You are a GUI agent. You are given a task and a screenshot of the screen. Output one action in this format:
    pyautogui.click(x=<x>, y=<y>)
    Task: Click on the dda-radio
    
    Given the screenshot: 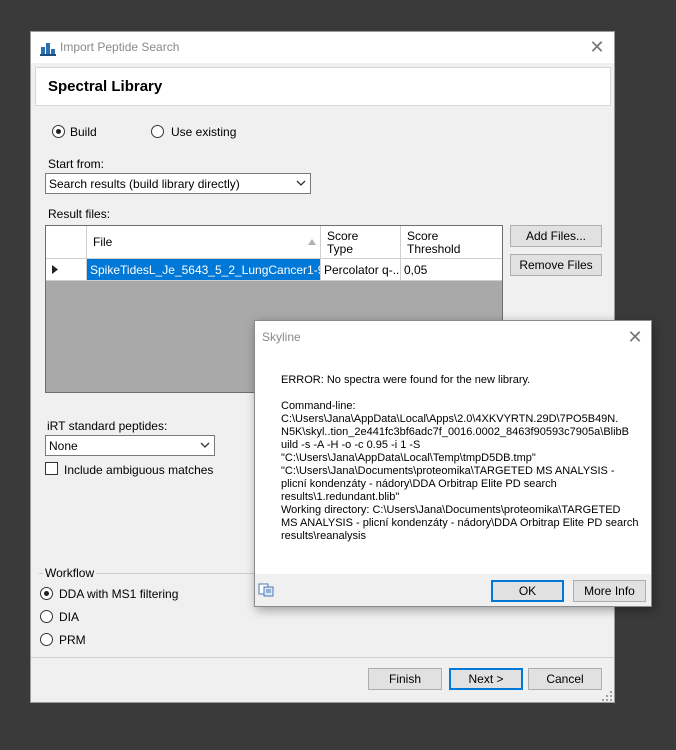 What is the action you would take?
    pyautogui.click(x=46, y=593)
    